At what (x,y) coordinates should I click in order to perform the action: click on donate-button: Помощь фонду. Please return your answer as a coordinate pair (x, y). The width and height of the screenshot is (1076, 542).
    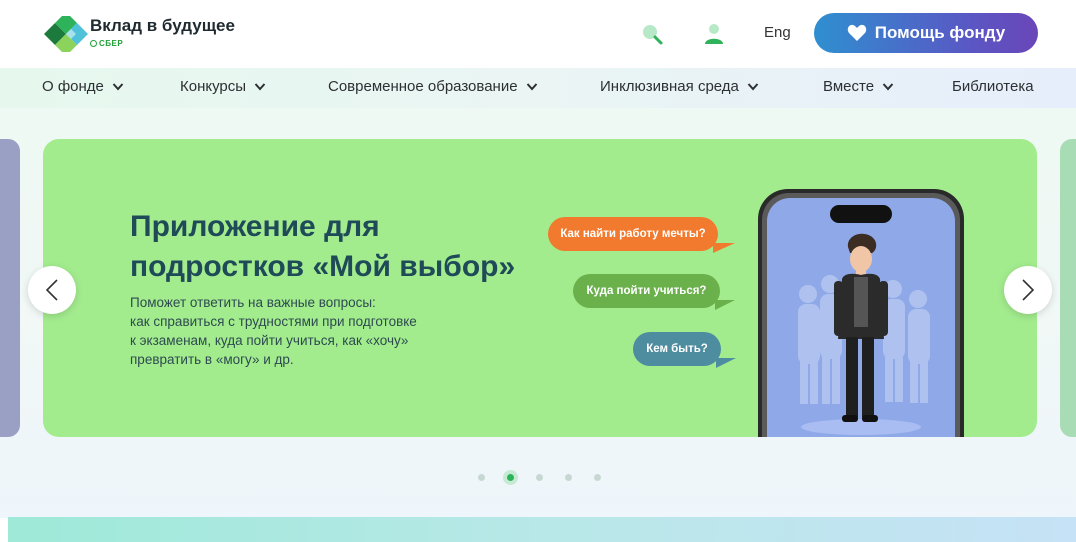
    Looking at the image, I should click on (926, 33).